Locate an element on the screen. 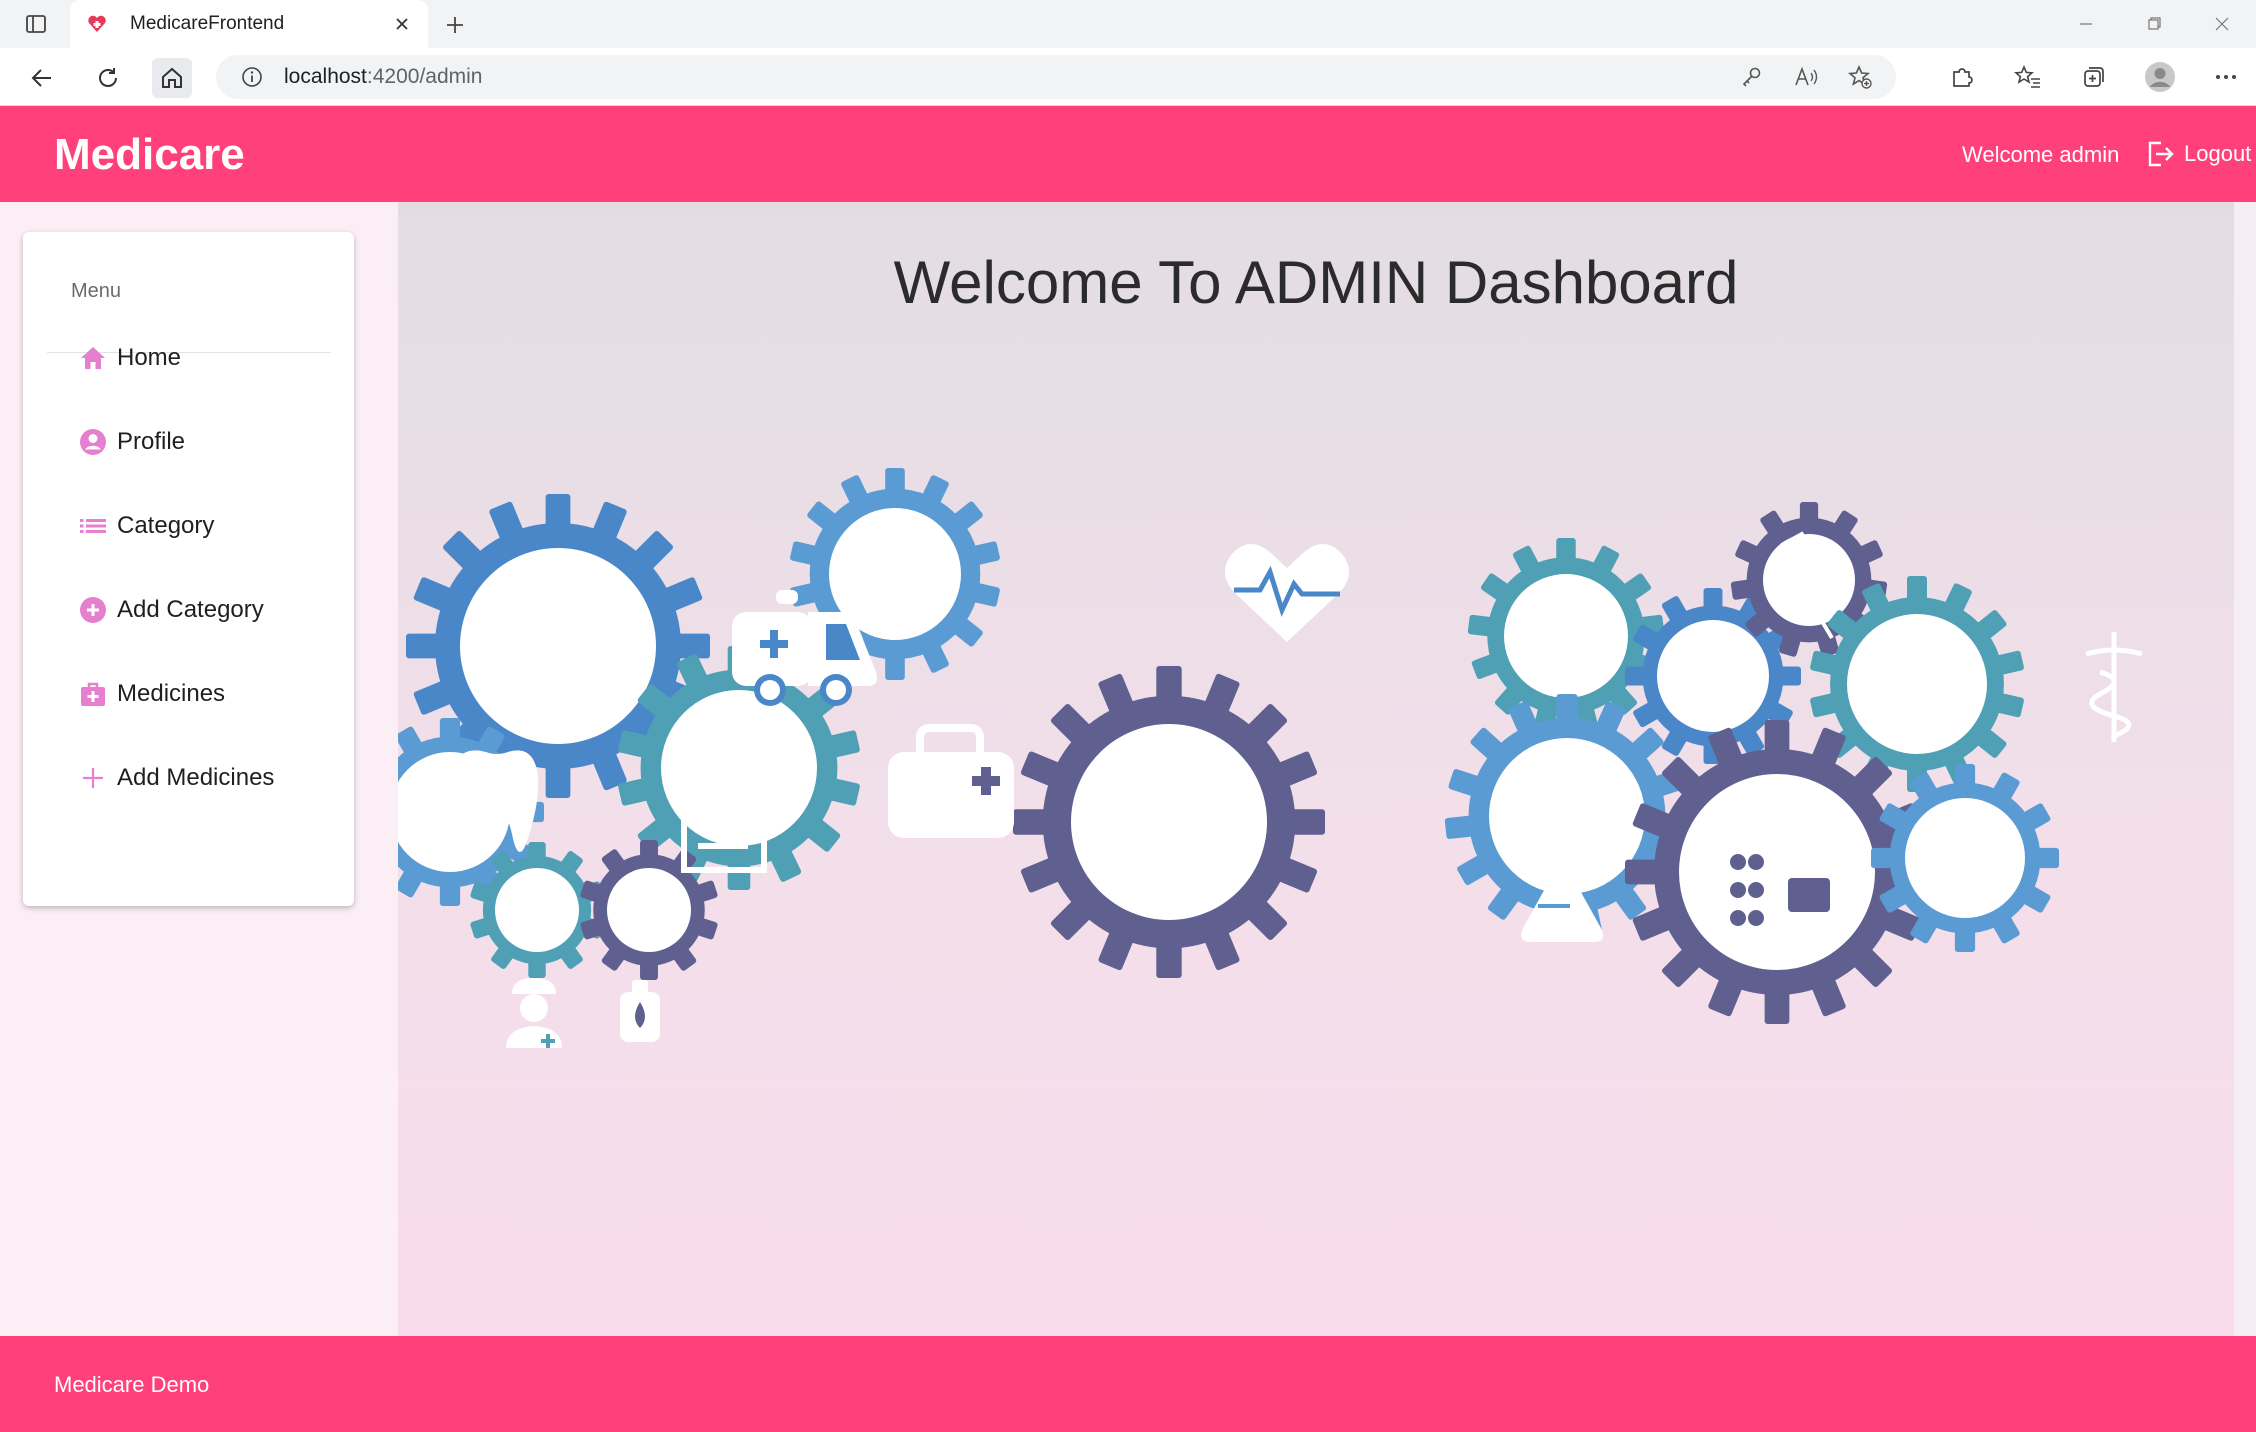 The width and height of the screenshot is (2256, 1432). sidebar-item-label: Add Category is located at coordinates (190, 609).